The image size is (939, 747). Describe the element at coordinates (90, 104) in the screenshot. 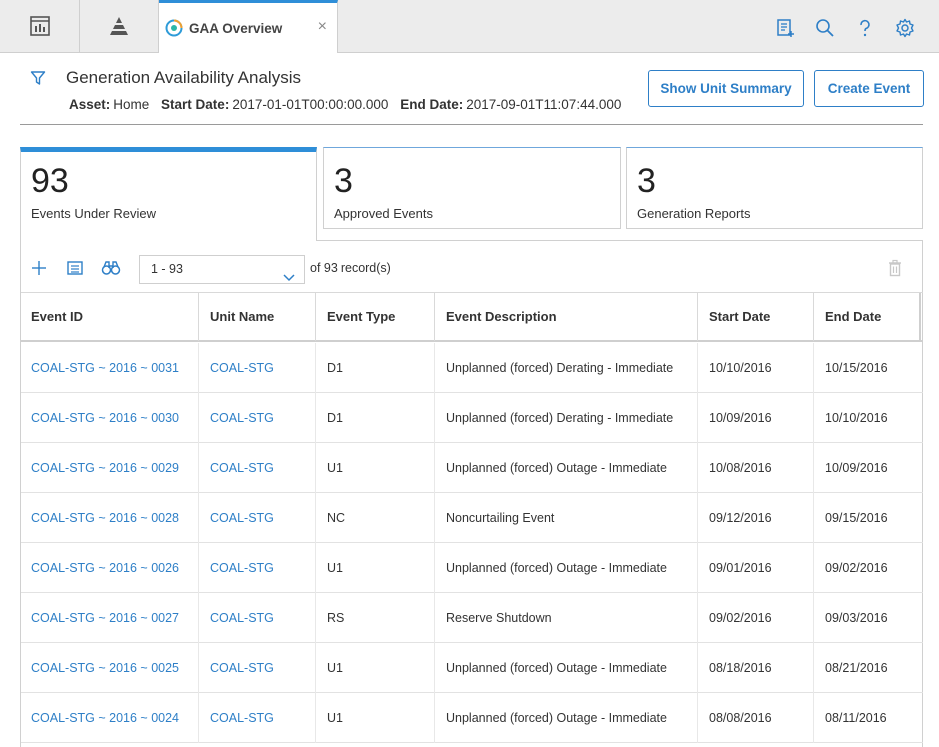

I see `asset-label: Asset:` at that location.